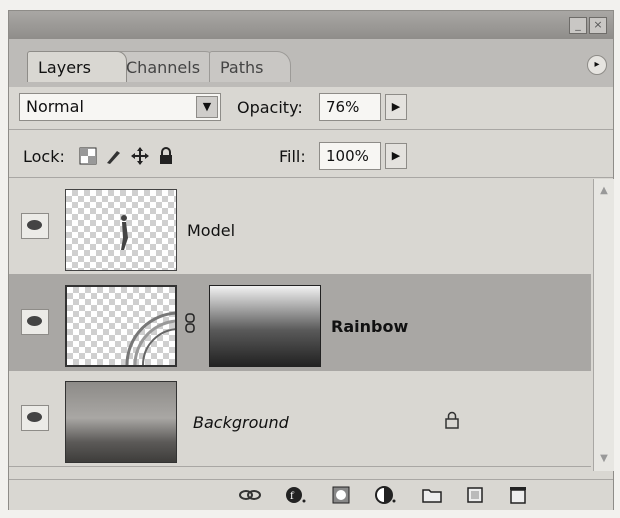  Describe the element at coordinates (604, 191) in the screenshot. I see `scroll-up-icon: ▲` at that location.